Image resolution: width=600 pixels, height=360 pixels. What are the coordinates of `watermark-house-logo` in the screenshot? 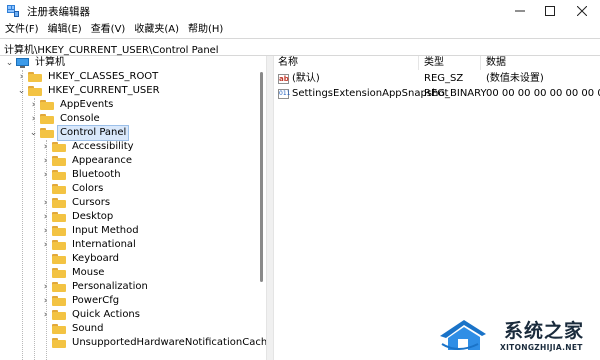 It's located at (463, 334).